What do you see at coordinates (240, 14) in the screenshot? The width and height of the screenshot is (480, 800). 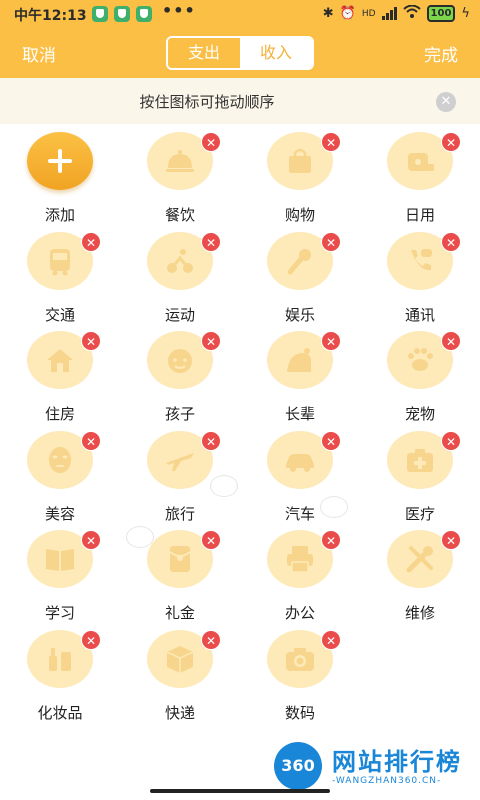 I see `status-bar: 中午12:13 ••• ✱ ⏰ HD 100 ϟ` at bounding box center [240, 14].